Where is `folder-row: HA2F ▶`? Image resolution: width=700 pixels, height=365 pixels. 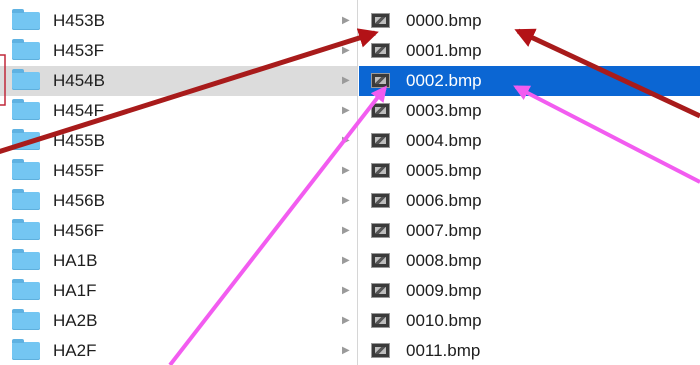
folder-row: HA2F ▶ is located at coordinates (179, 350).